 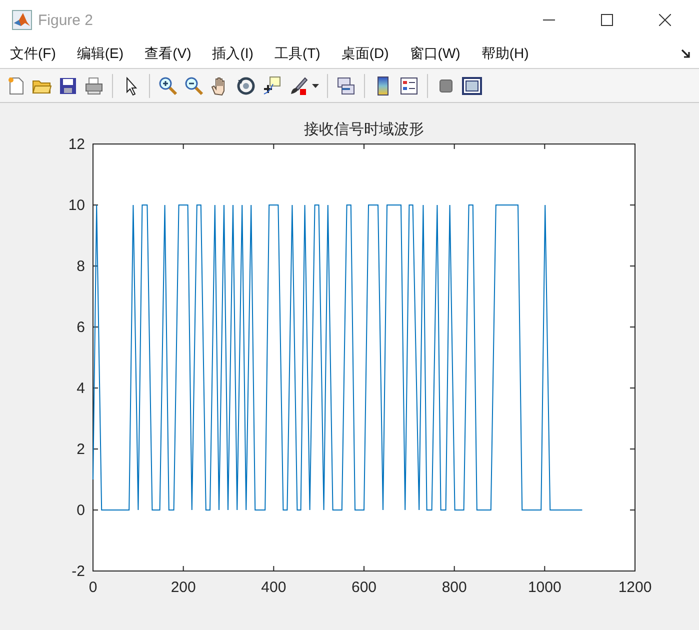 I want to click on save-icon, so click(x=68, y=86).